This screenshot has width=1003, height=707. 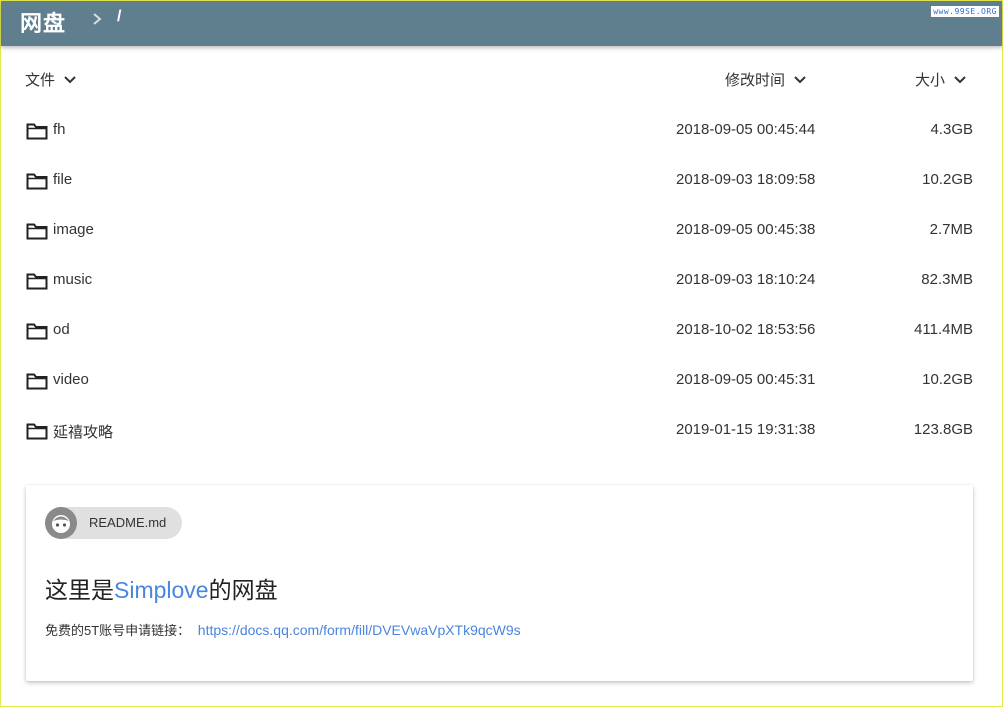 I want to click on file-name: file, so click(x=63, y=179).